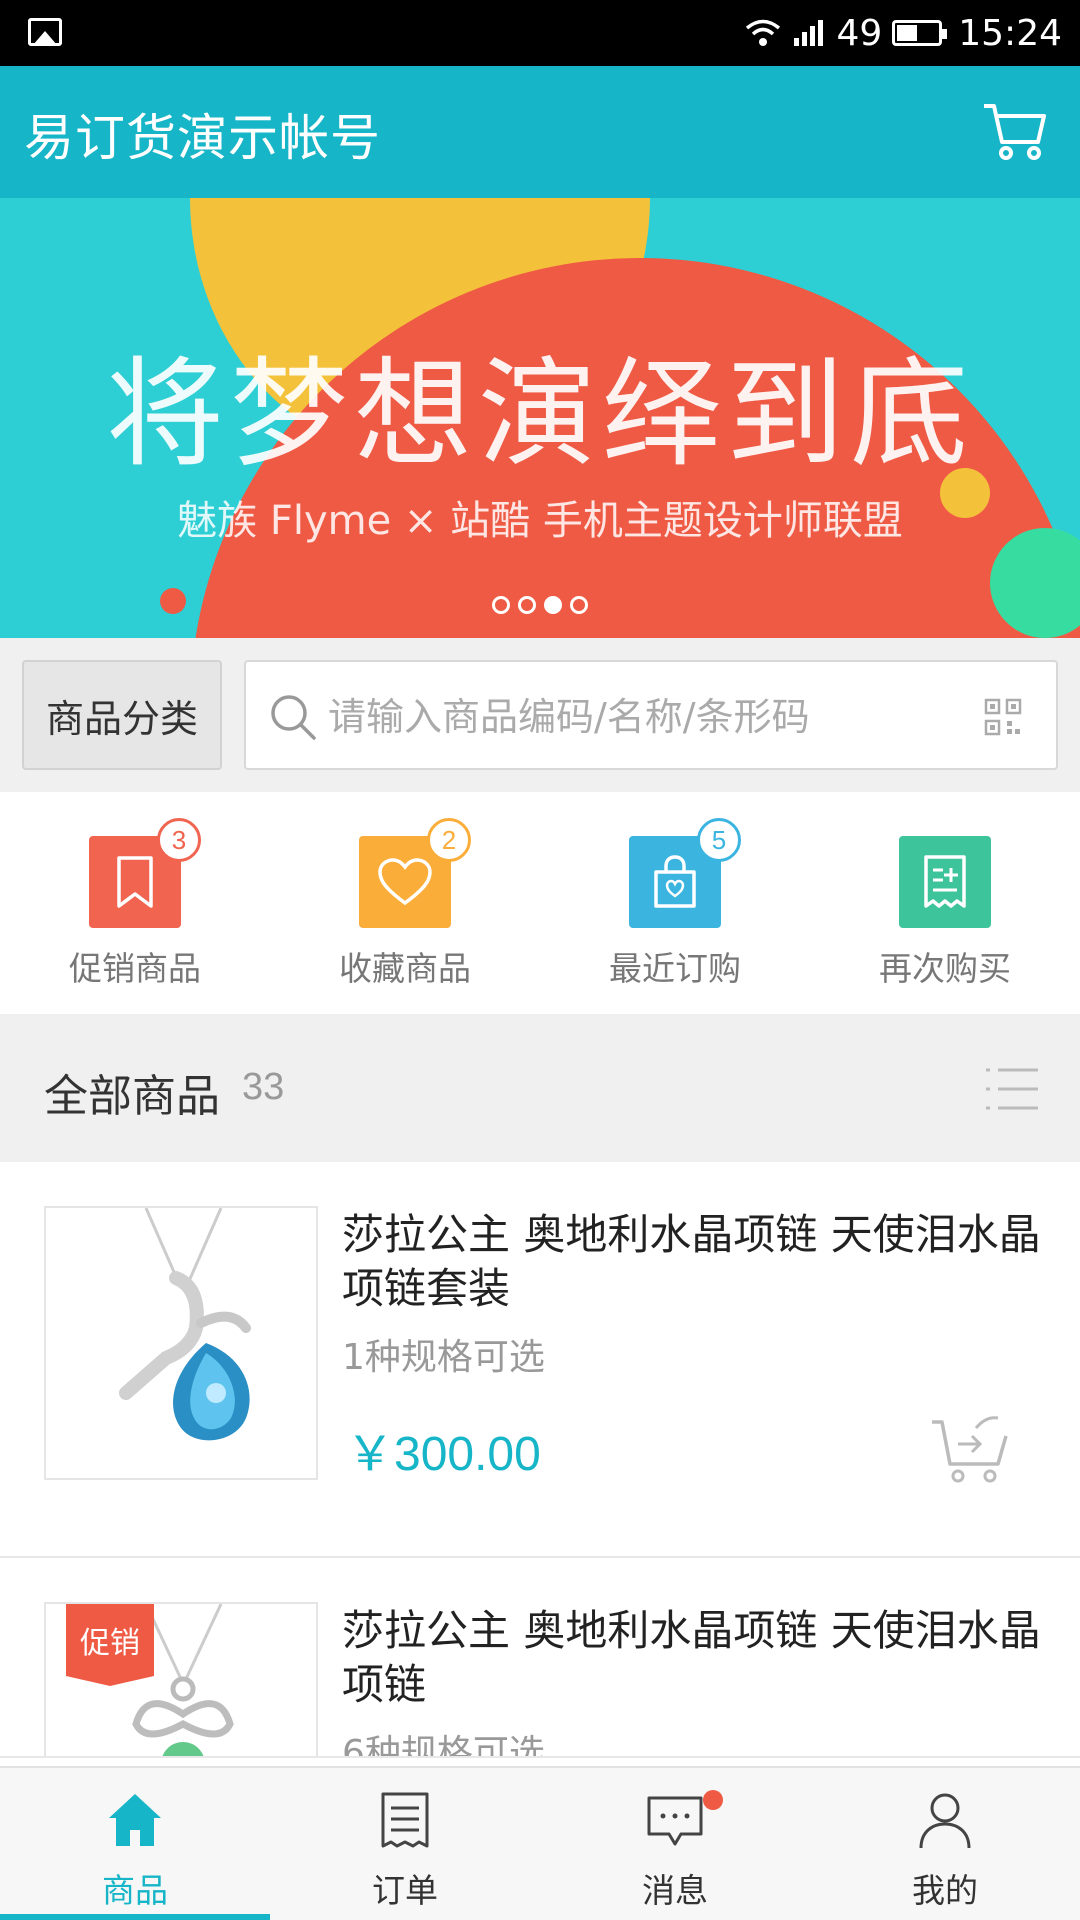 This screenshot has height=1920, width=1080. I want to click on category-button: 商品分类, so click(122, 715).